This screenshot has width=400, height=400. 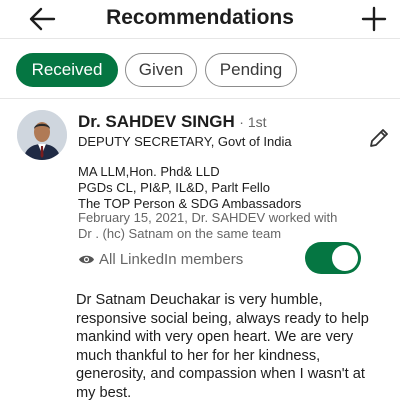 I want to click on connection-degree: · 1st, so click(x=253, y=122).